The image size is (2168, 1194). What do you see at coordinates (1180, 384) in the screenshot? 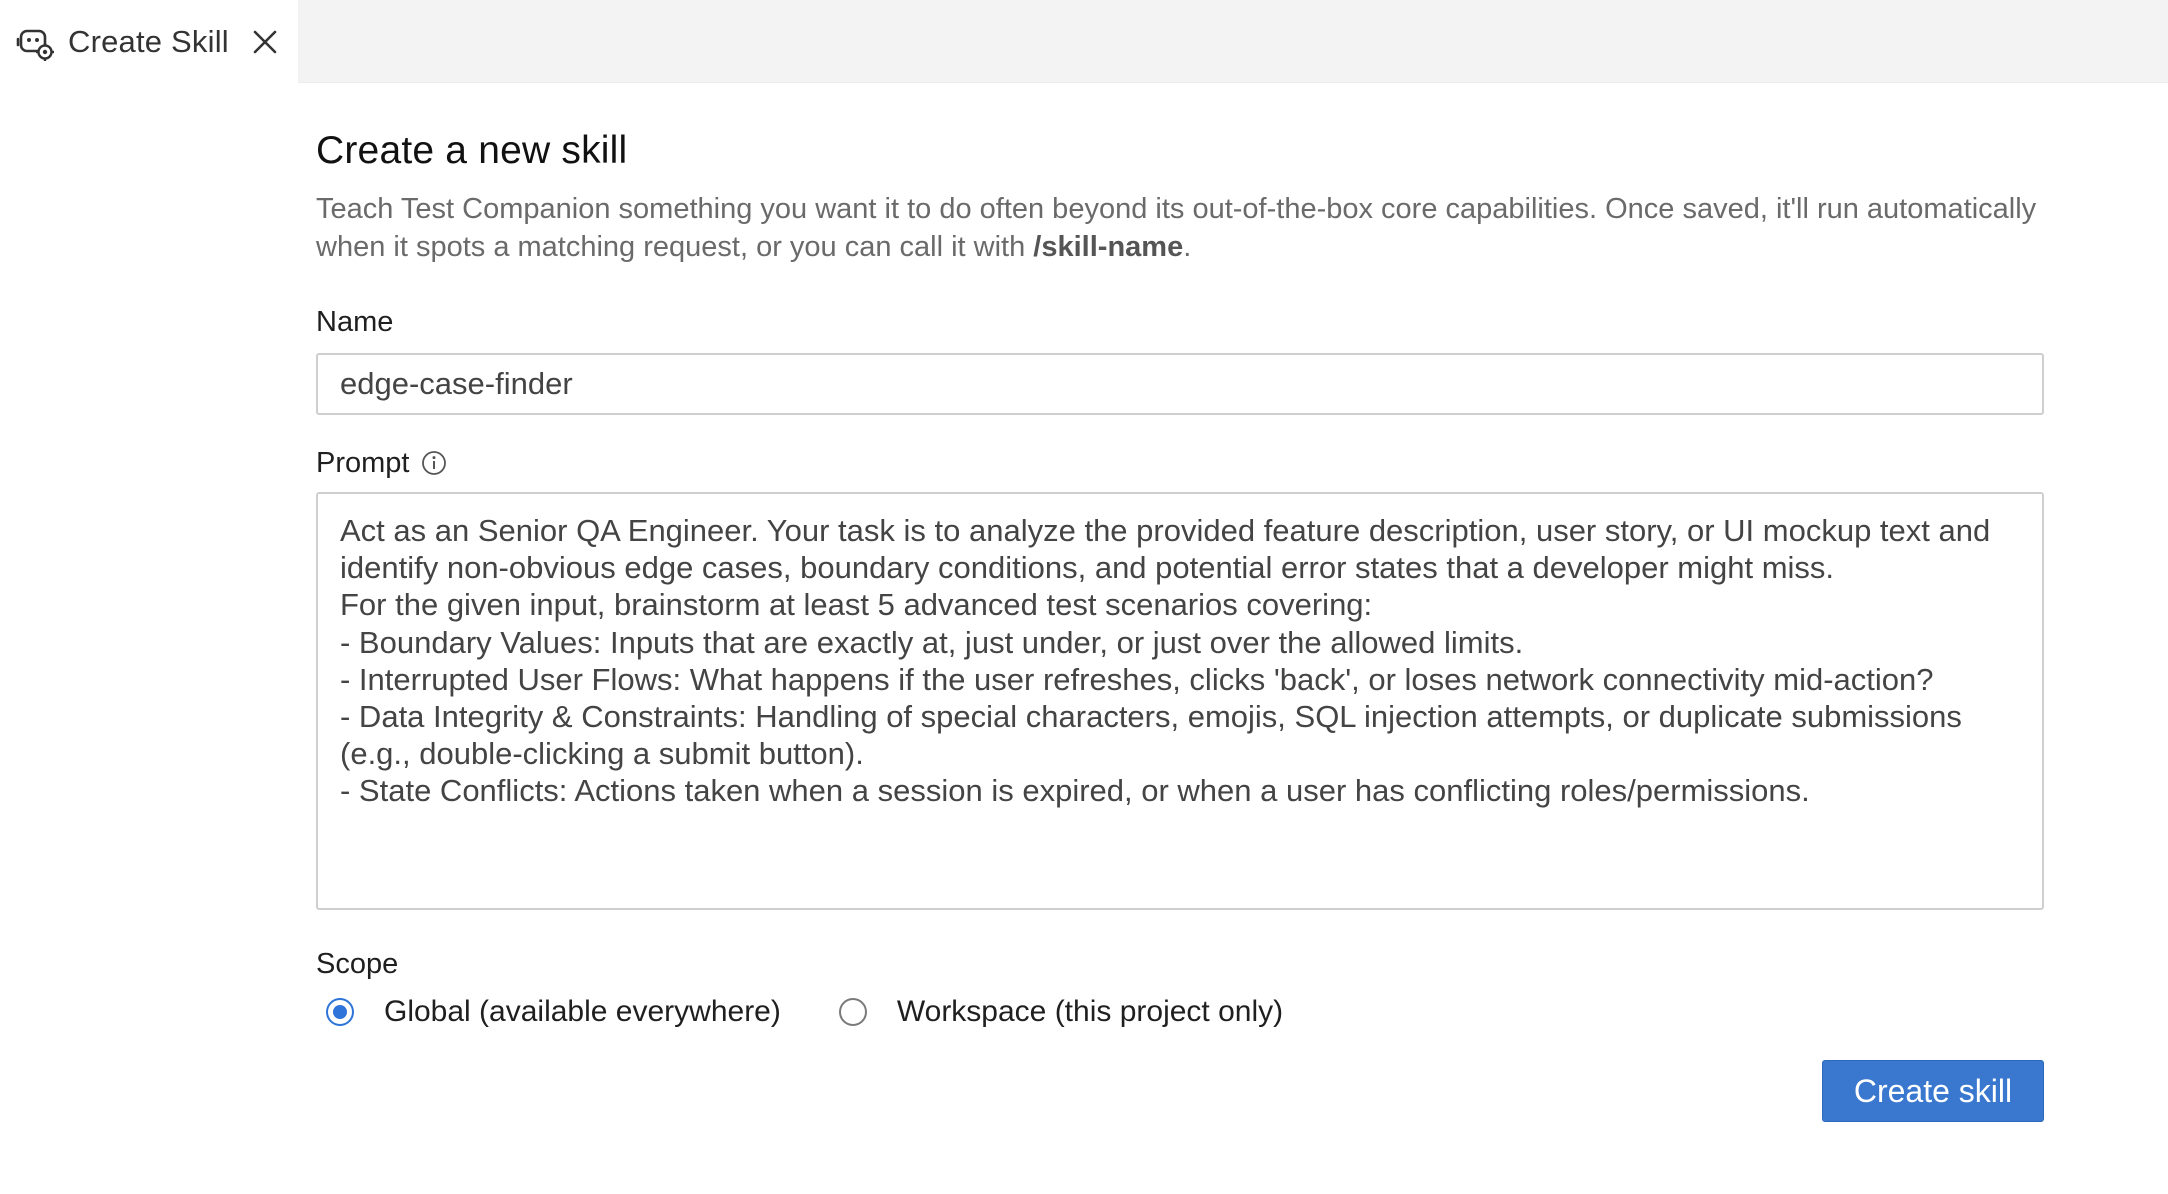
I see `name-input` at bounding box center [1180, 384].